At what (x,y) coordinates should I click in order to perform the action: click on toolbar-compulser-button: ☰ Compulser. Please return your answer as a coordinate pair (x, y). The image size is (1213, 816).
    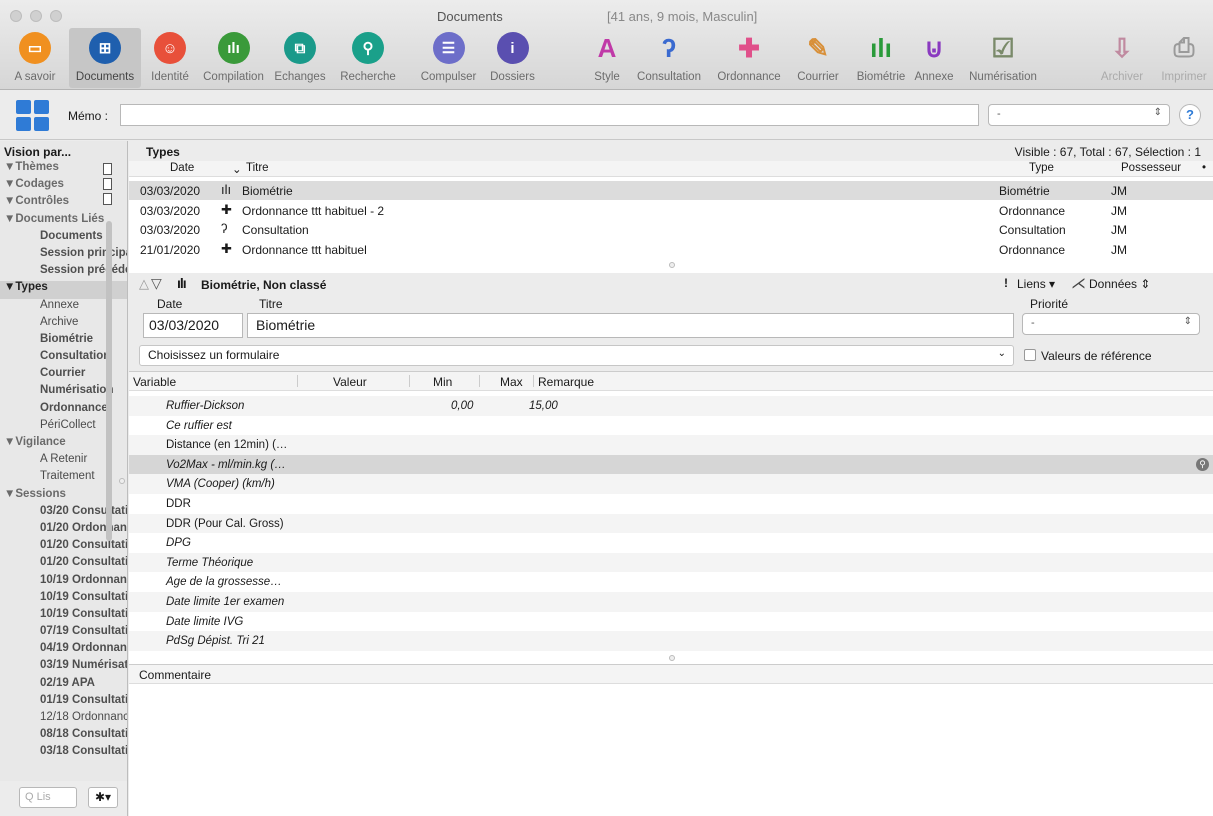
    Looking at the image, I should click on (448, 58).